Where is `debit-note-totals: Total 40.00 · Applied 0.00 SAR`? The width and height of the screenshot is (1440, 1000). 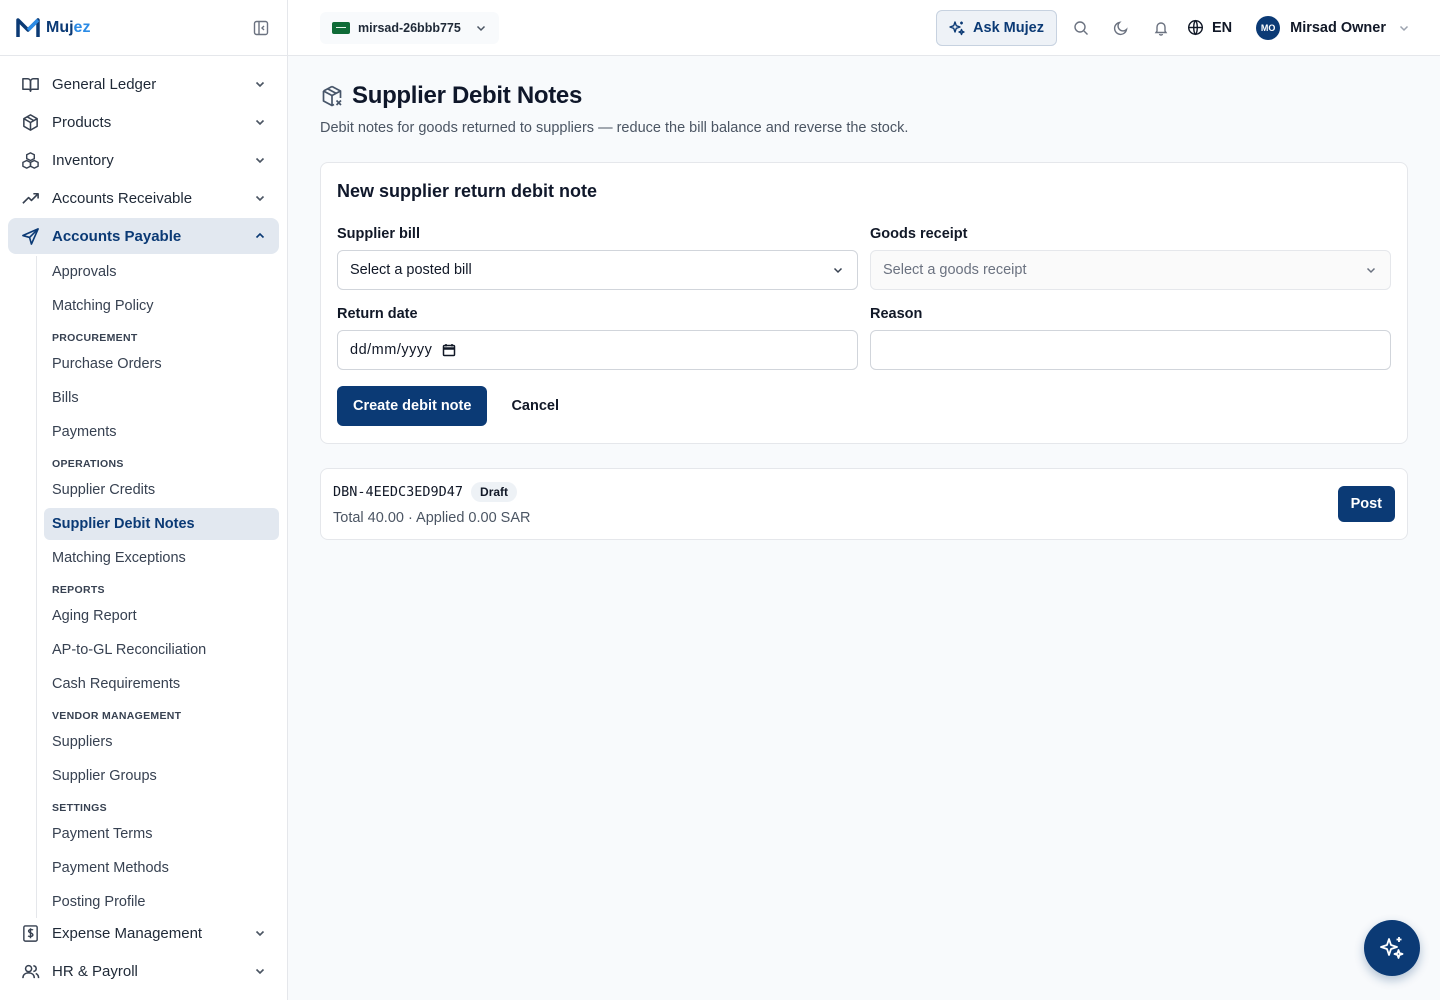 debit-note-totals: Total 40.00 · Applied 0.00 SAR is located at coordinates (432, 518).